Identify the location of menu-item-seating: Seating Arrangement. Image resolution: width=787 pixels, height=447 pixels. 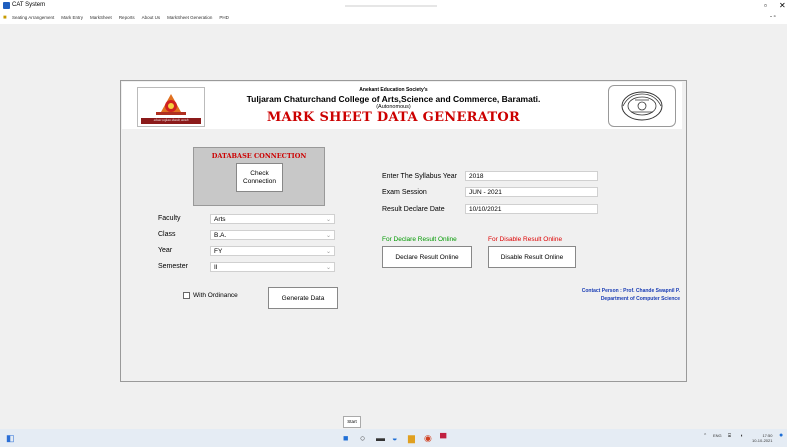
(33, 17).